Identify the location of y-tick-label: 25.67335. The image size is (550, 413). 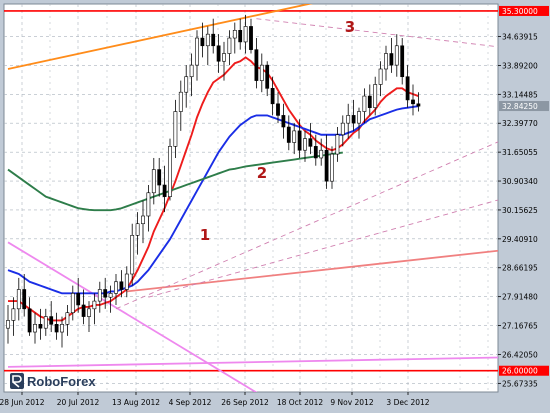
(520, 383).